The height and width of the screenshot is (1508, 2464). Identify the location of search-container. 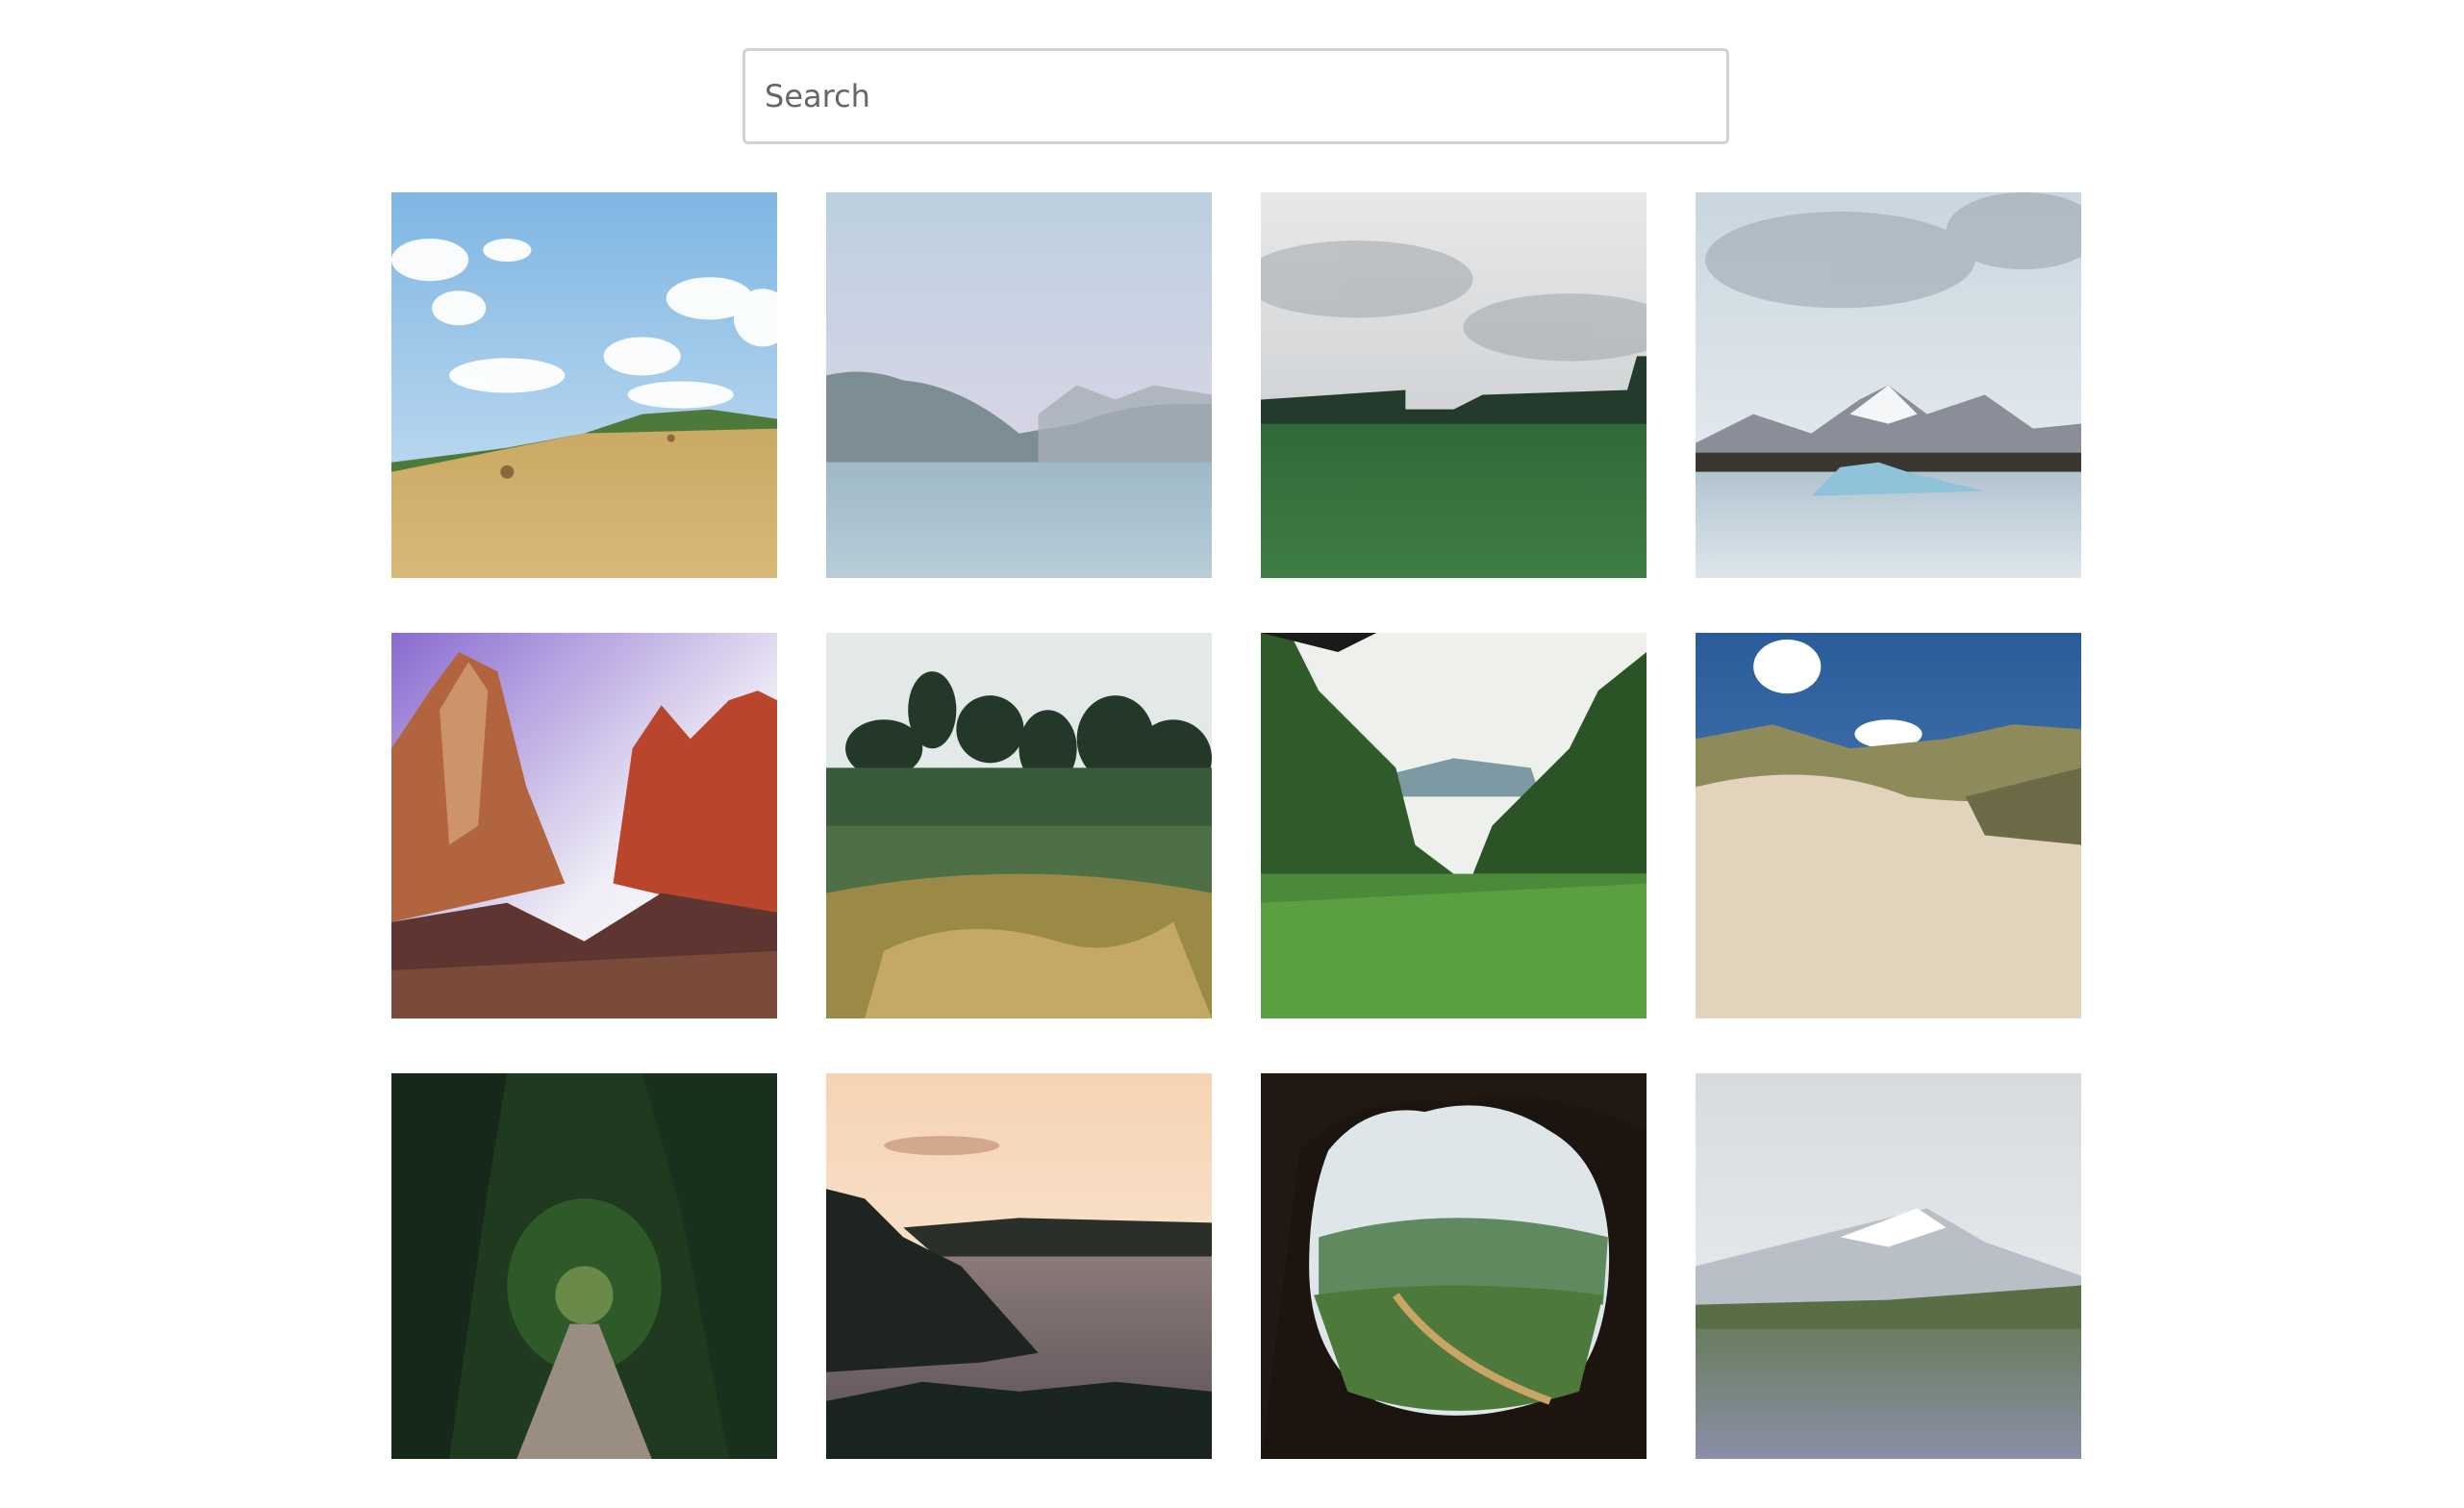
(1235, 96).